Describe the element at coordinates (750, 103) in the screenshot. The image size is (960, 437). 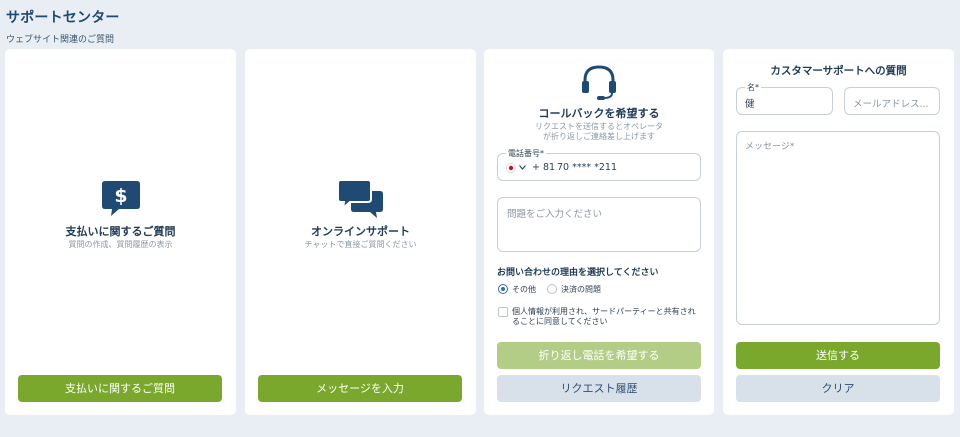
I see `name-value: 健` at that location.